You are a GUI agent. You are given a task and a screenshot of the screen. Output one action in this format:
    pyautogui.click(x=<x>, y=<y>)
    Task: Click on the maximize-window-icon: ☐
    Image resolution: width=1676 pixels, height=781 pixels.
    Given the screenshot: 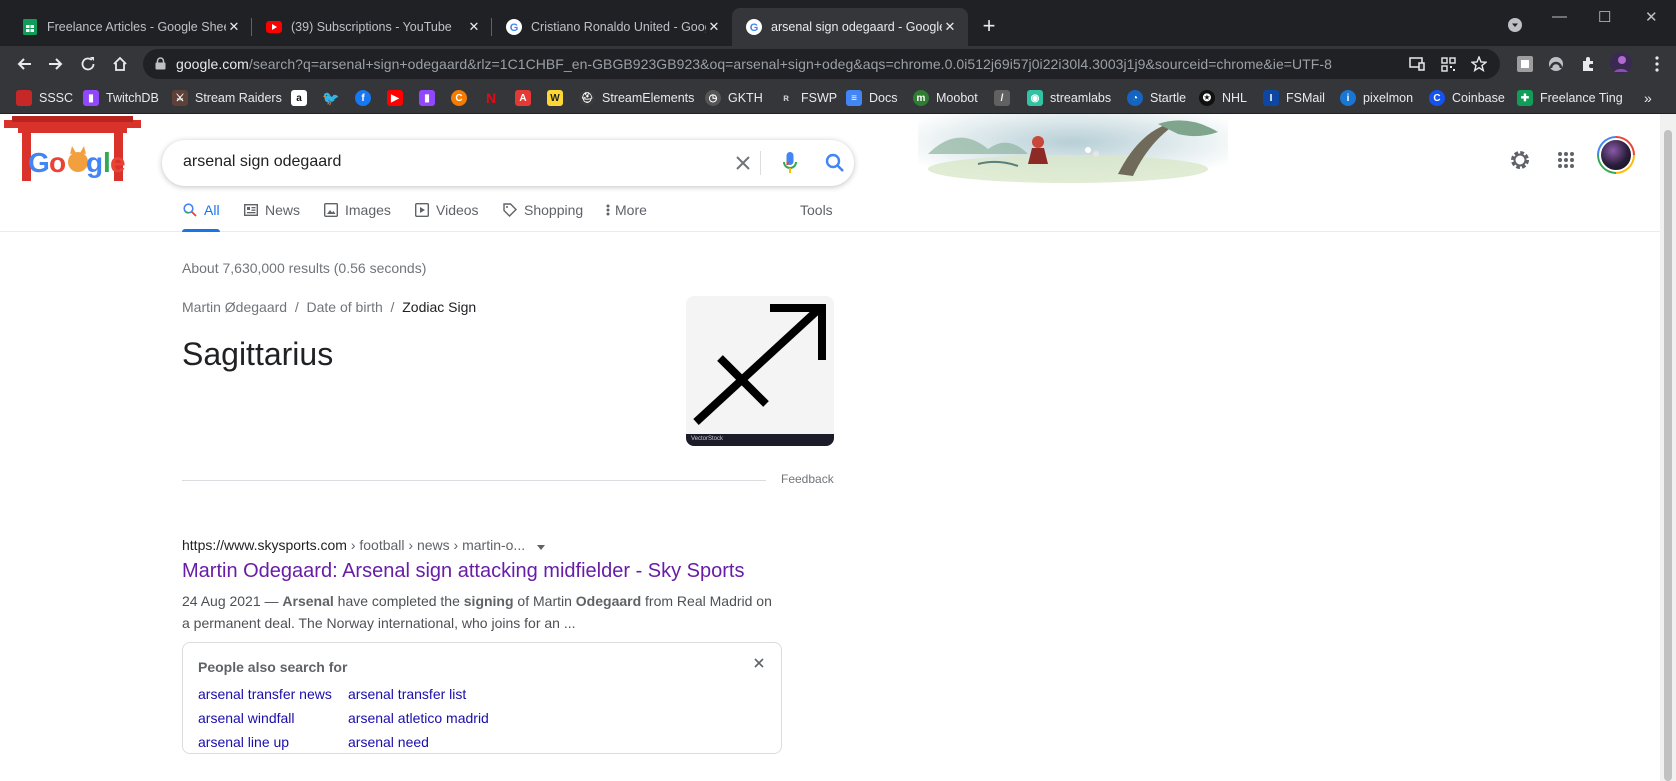 What is the action you would take?
    pyautogui.click(x=1604, y=17)
    